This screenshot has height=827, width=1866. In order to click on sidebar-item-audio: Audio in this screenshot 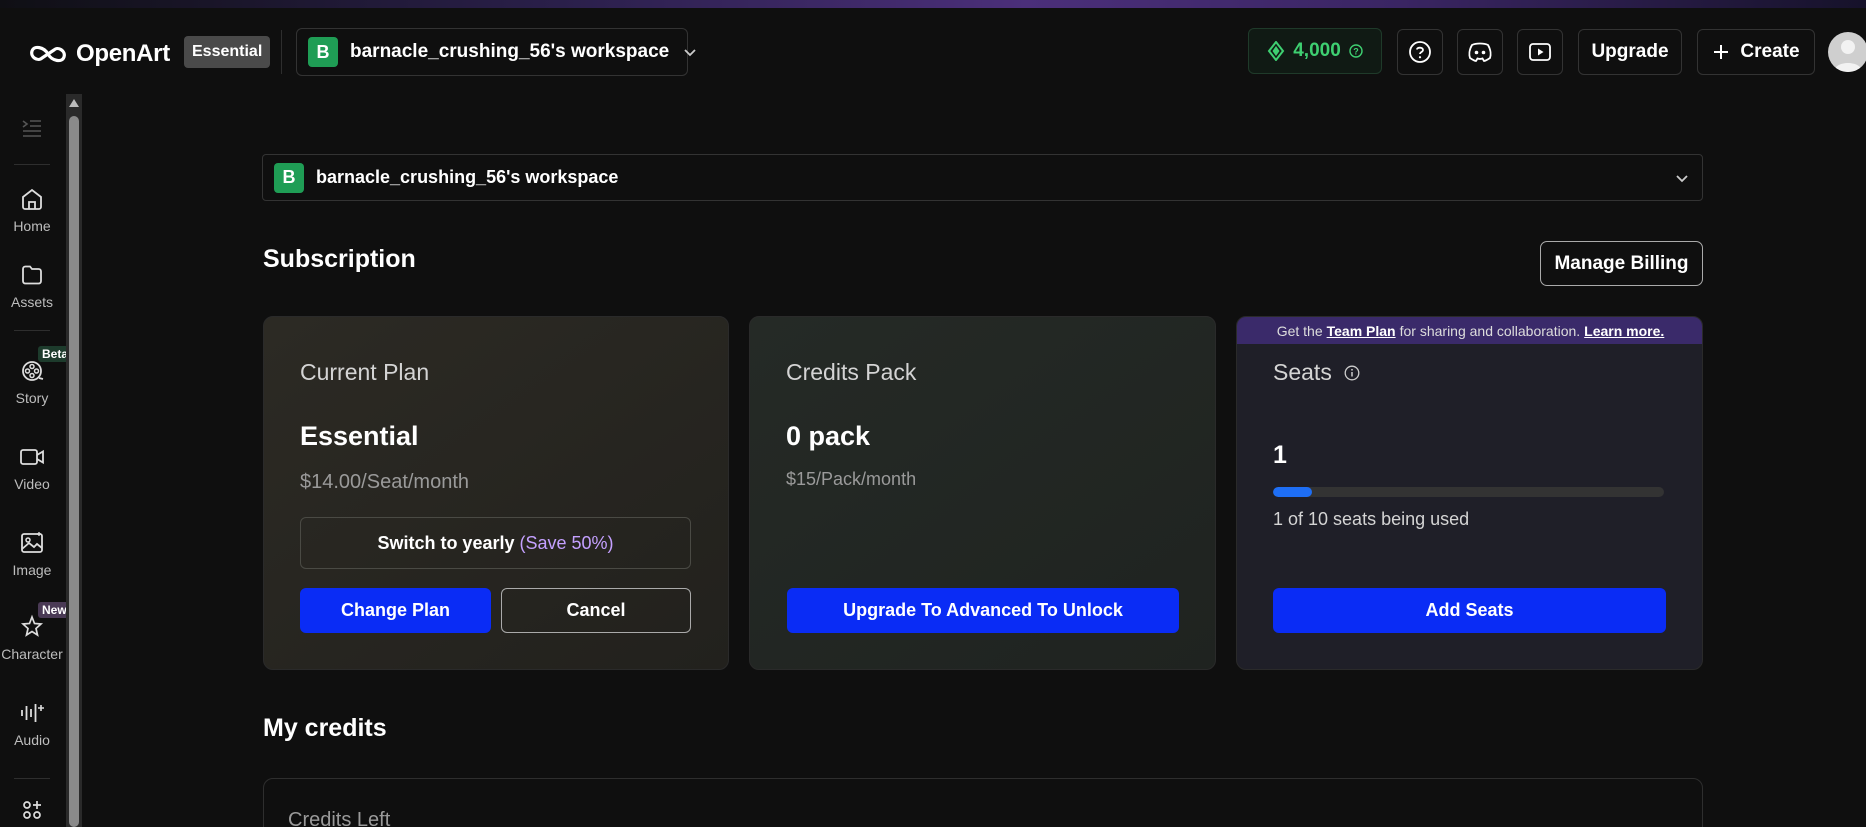, I will do `click(32, 724)`.